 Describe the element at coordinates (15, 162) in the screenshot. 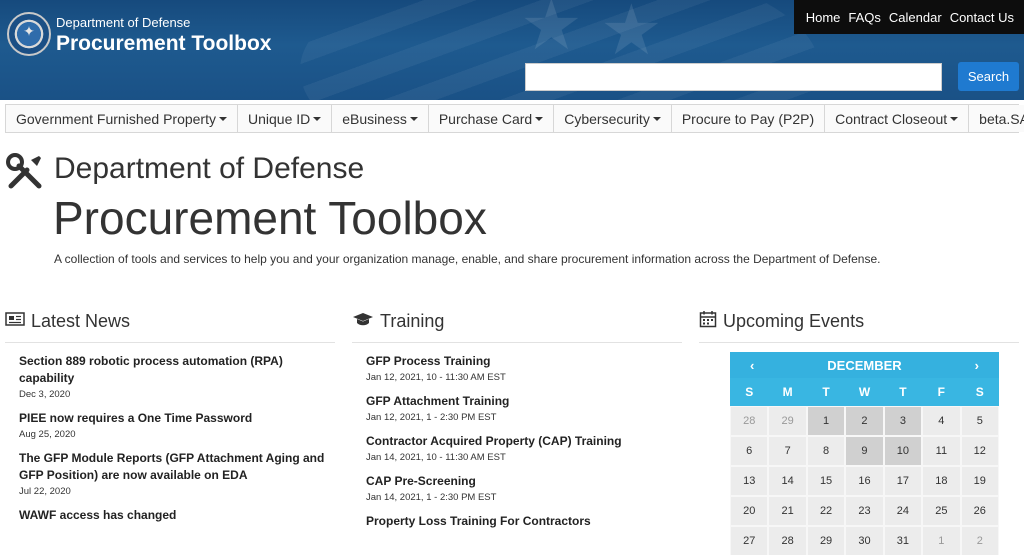

I see `wrench-head` at that location.